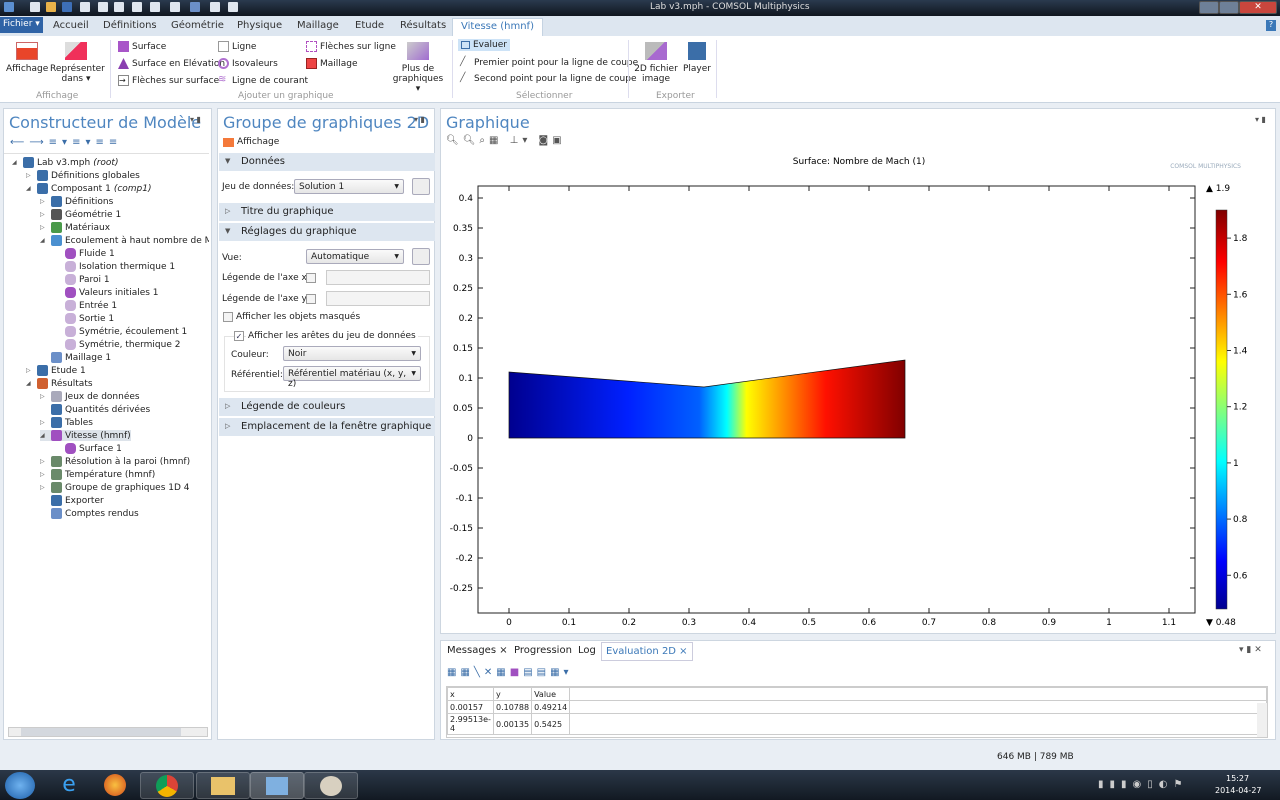 The height and width of the screenshot is (800, 1280). What do you see at coordinates (1258, 7) in the screenshot?
I see `close-button: ✕` at bounding box center [1258, 7].